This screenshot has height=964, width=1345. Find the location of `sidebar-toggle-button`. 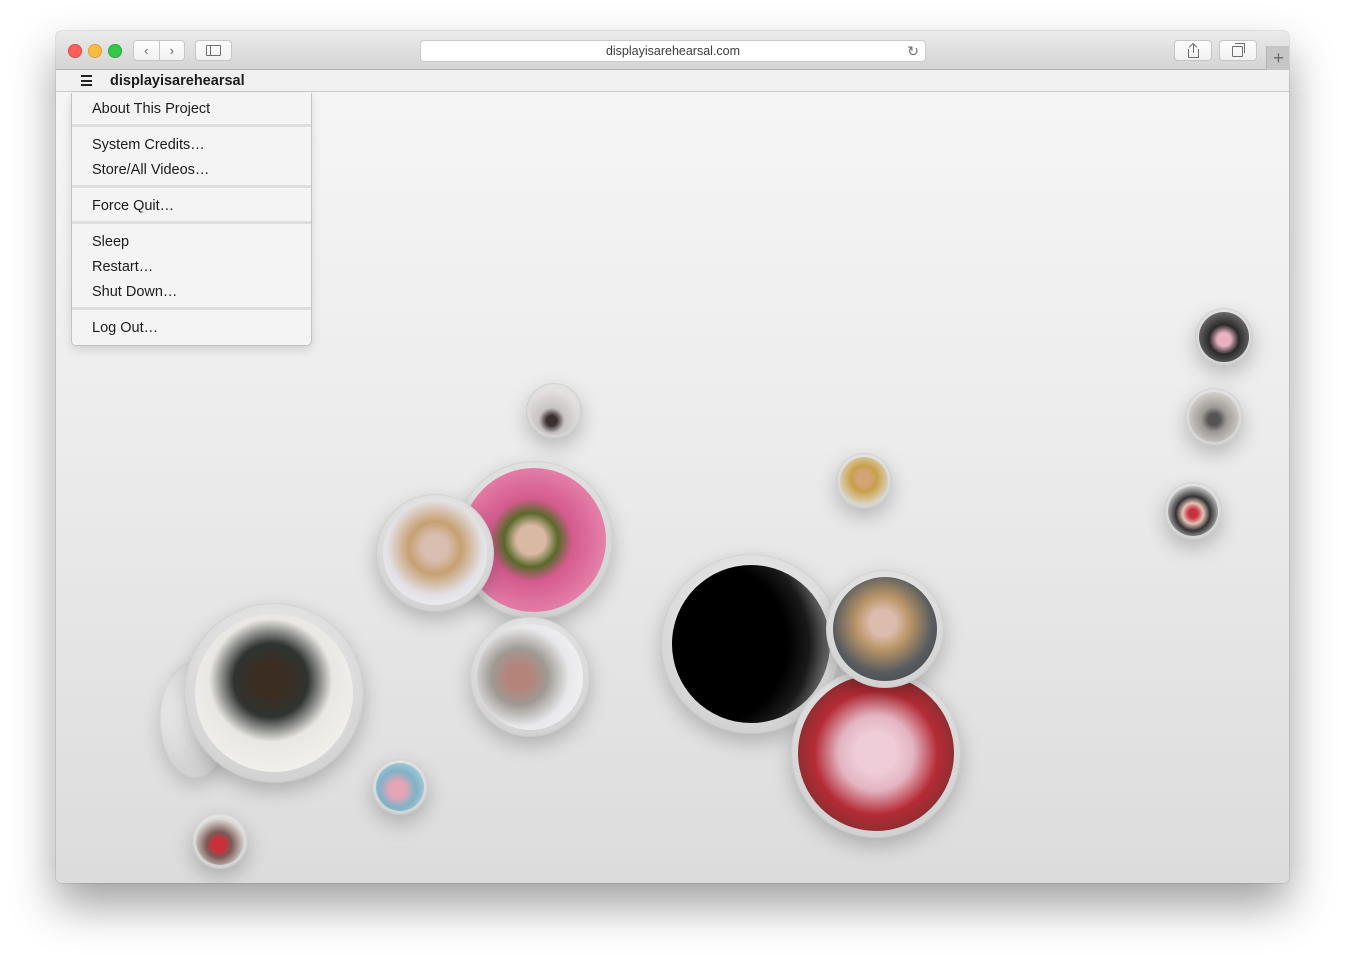

sidebar-toggle-button is located at coordinates (213, 50).